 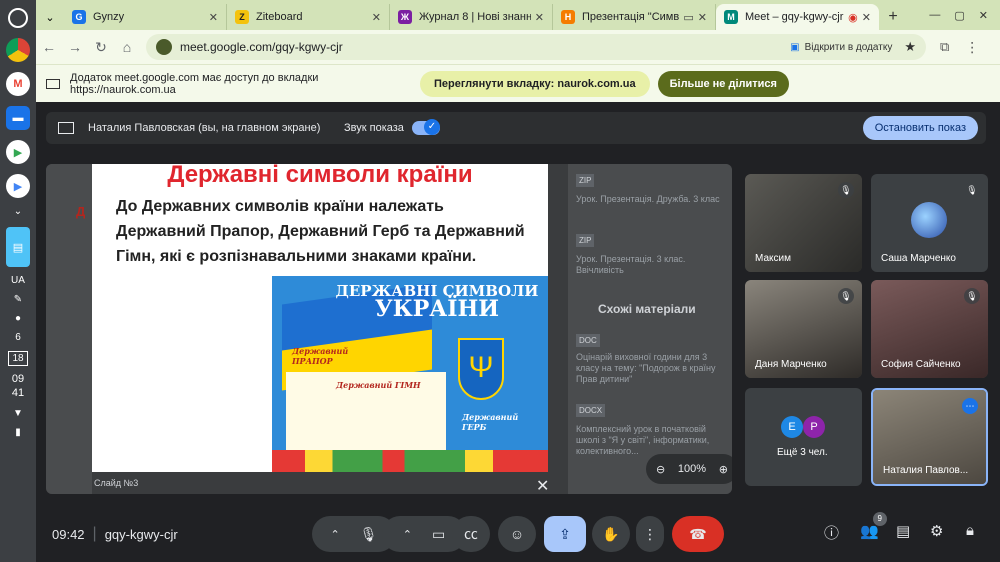 I want to click on zoom-in-icon: ⊕, so click(x=723, y=469).